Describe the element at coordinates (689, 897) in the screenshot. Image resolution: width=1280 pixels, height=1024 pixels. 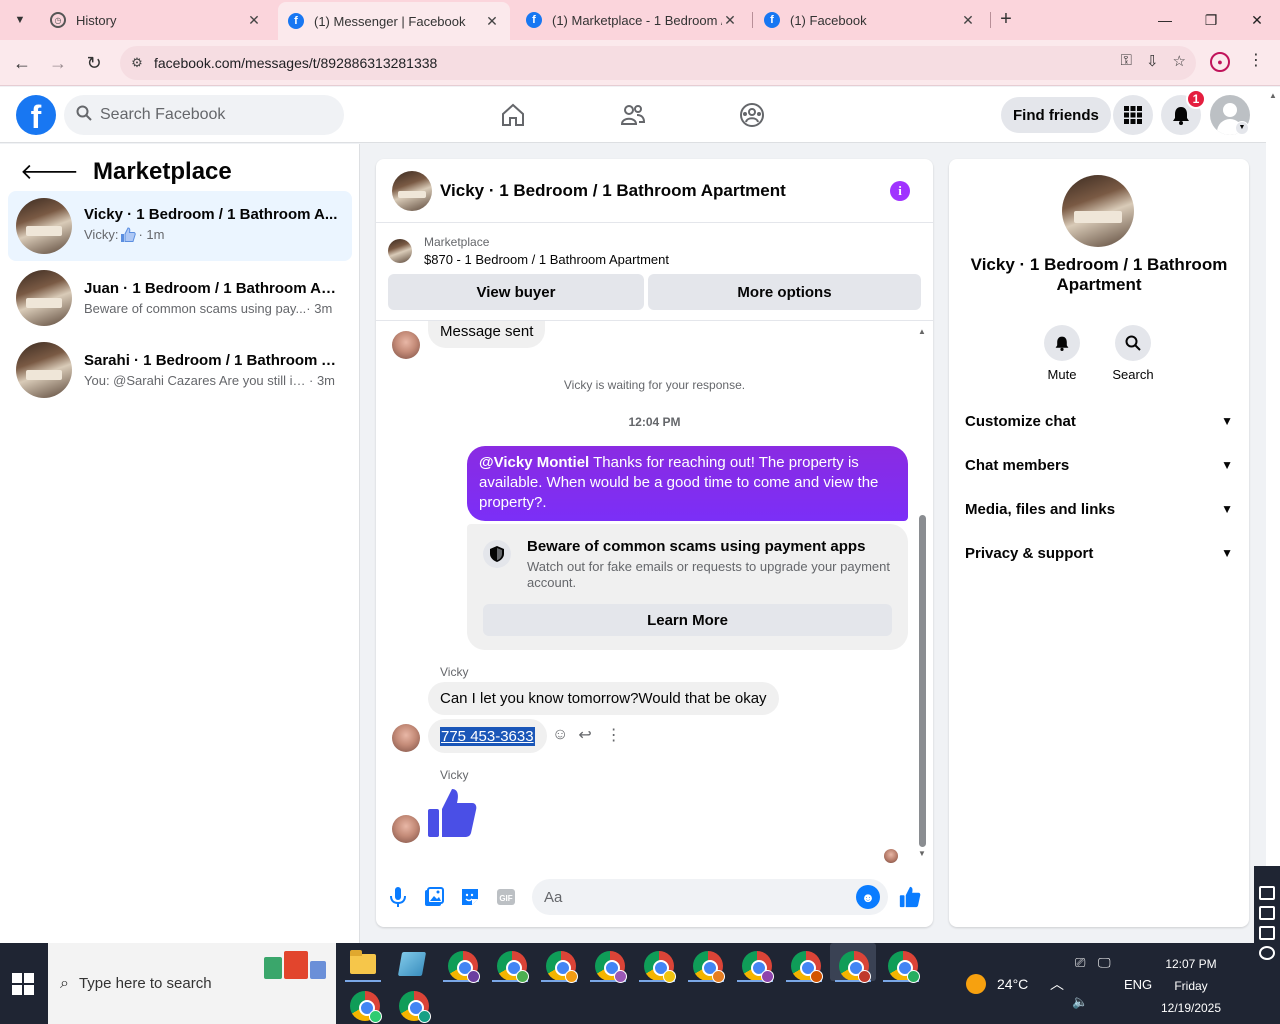
I see `message-input` at that location.